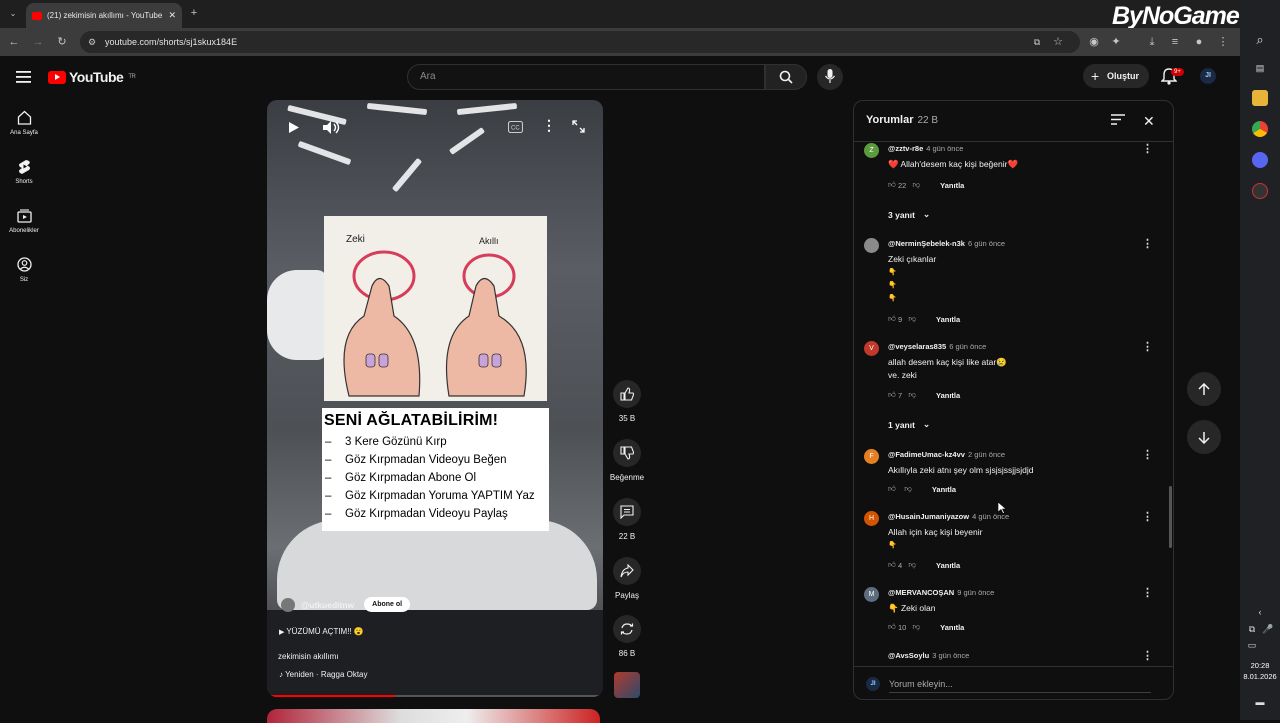 The image size is (1280, 723). I want to click on discord-icon, so click(1260, 160).